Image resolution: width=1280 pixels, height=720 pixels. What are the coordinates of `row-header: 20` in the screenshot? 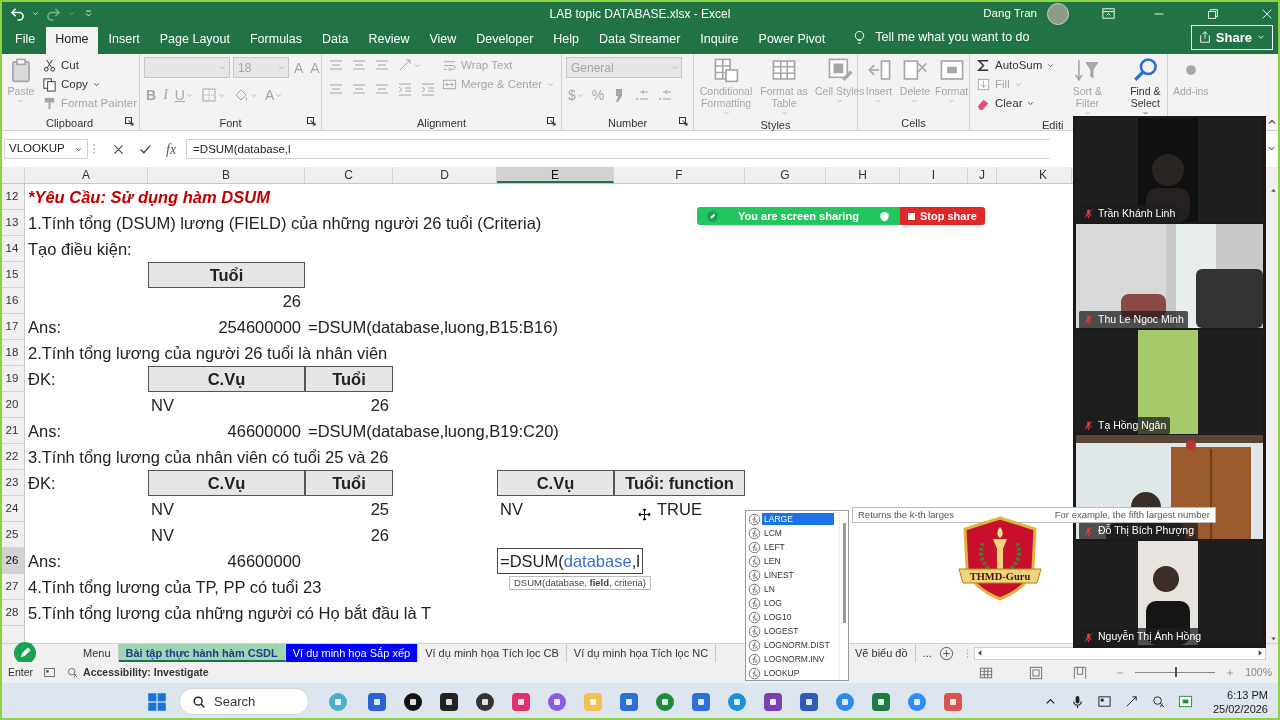 It's located at (12, 405).